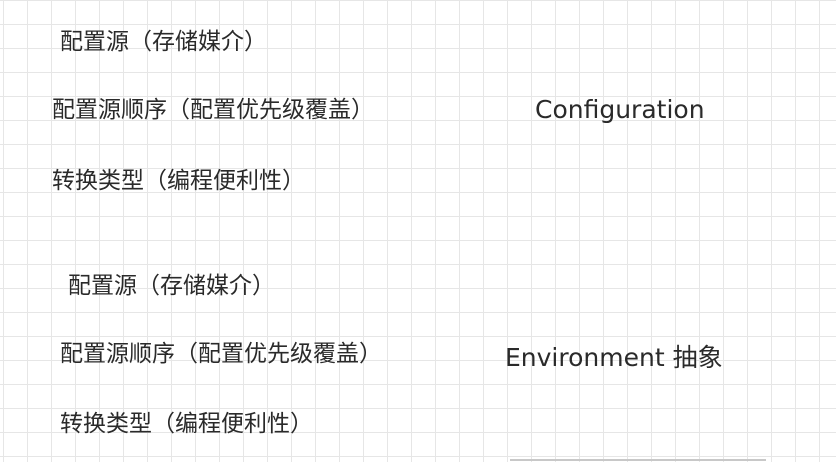 The width and height of the screenshot is (836, 462). Describe the element at coordinates (620, 109) in the screenshot. I see `group1-title: Configuration` at that location.